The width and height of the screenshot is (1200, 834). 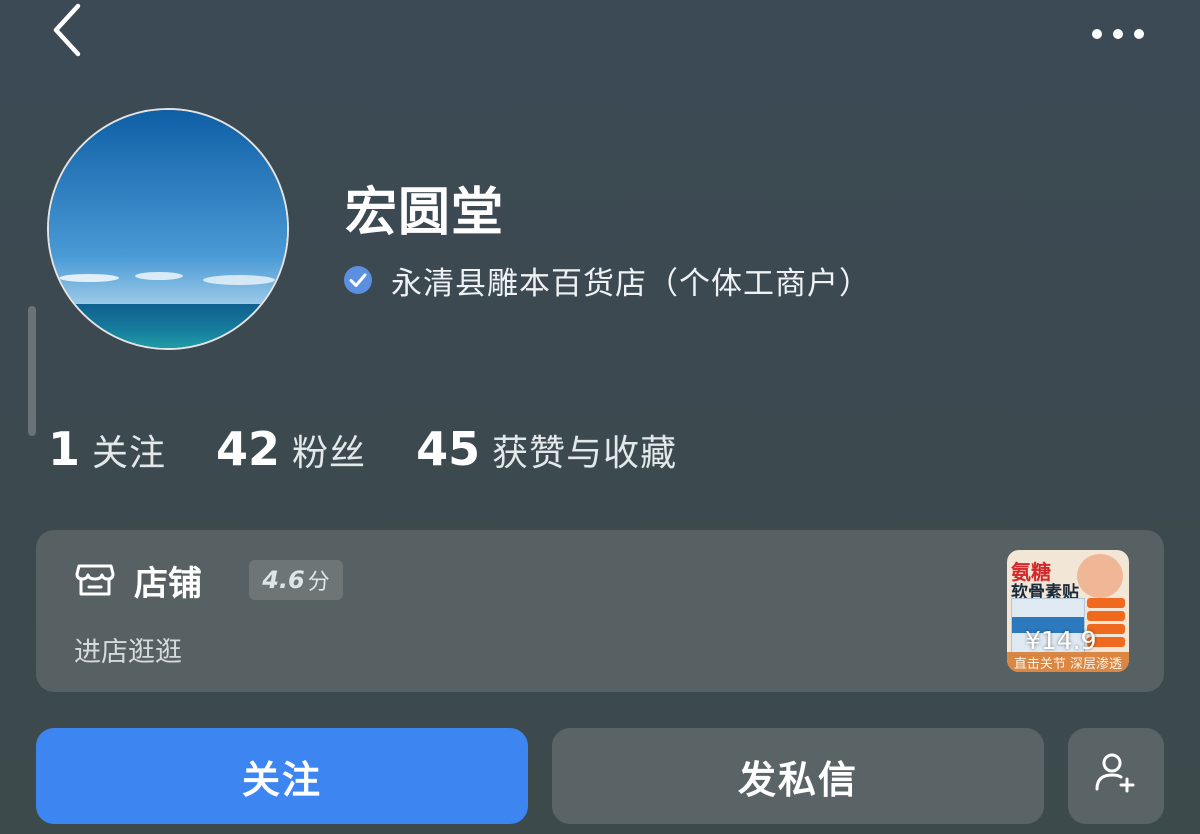 What do you see at coordinates (168, 229) in the screenshot?
I see `avatar` at bounding box center [168, 229].